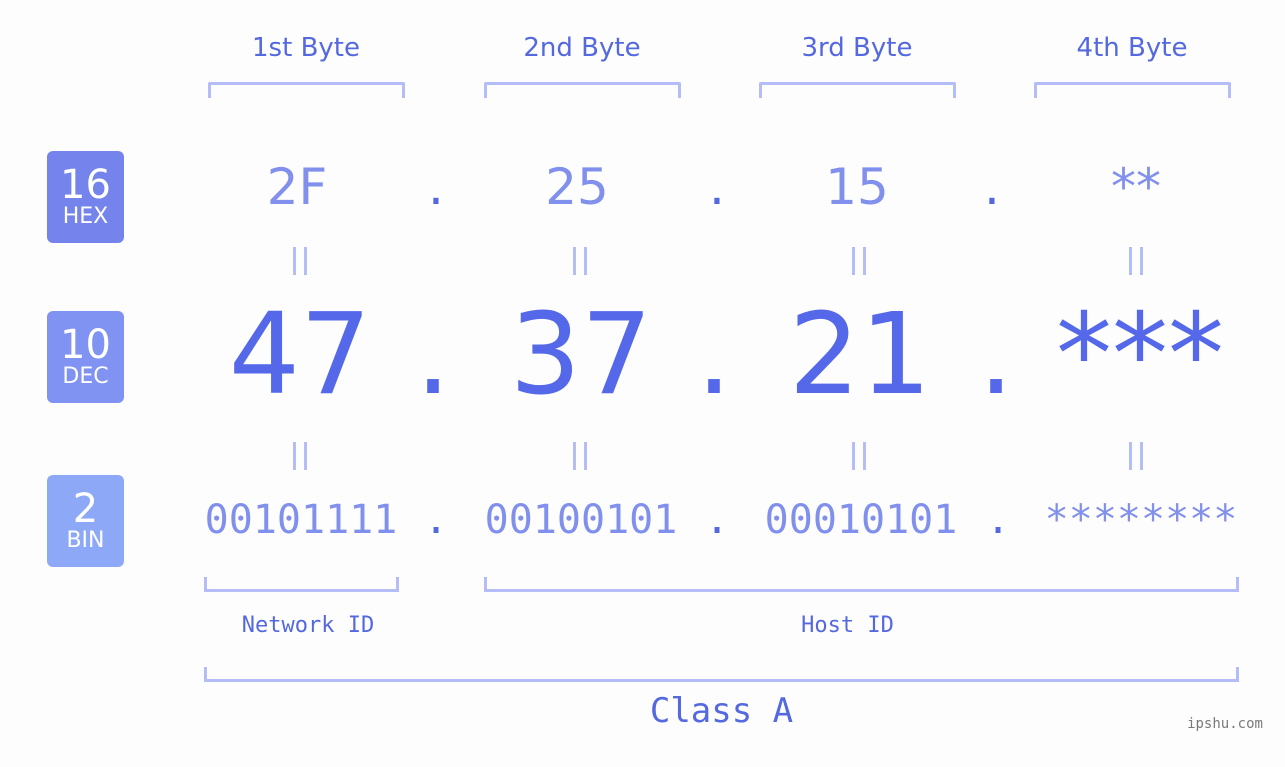 The image size is (1285, 767). Describe the element at coordinates (860, 355) in the screenshot. I see `dec-byte-3: 21` at that location.